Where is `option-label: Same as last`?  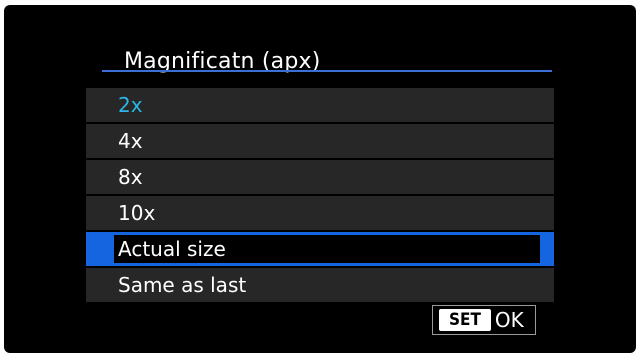 option-label: Same as last is located at coordinates (182, 285).